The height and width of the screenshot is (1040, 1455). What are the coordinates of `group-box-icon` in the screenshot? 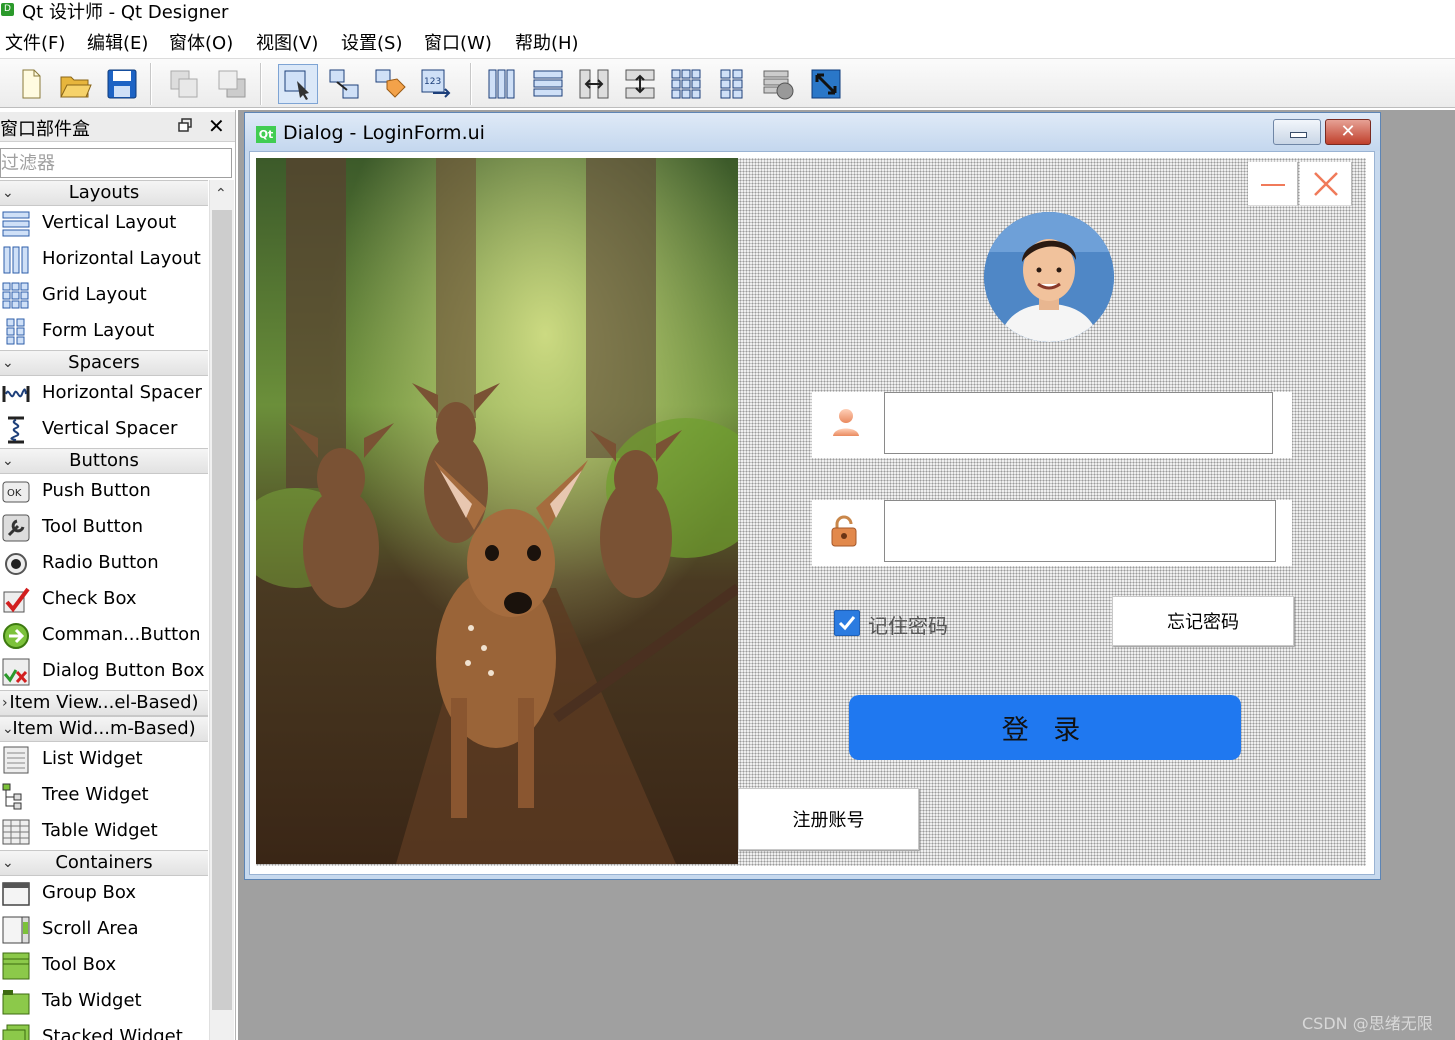 It's located at (16, 894).